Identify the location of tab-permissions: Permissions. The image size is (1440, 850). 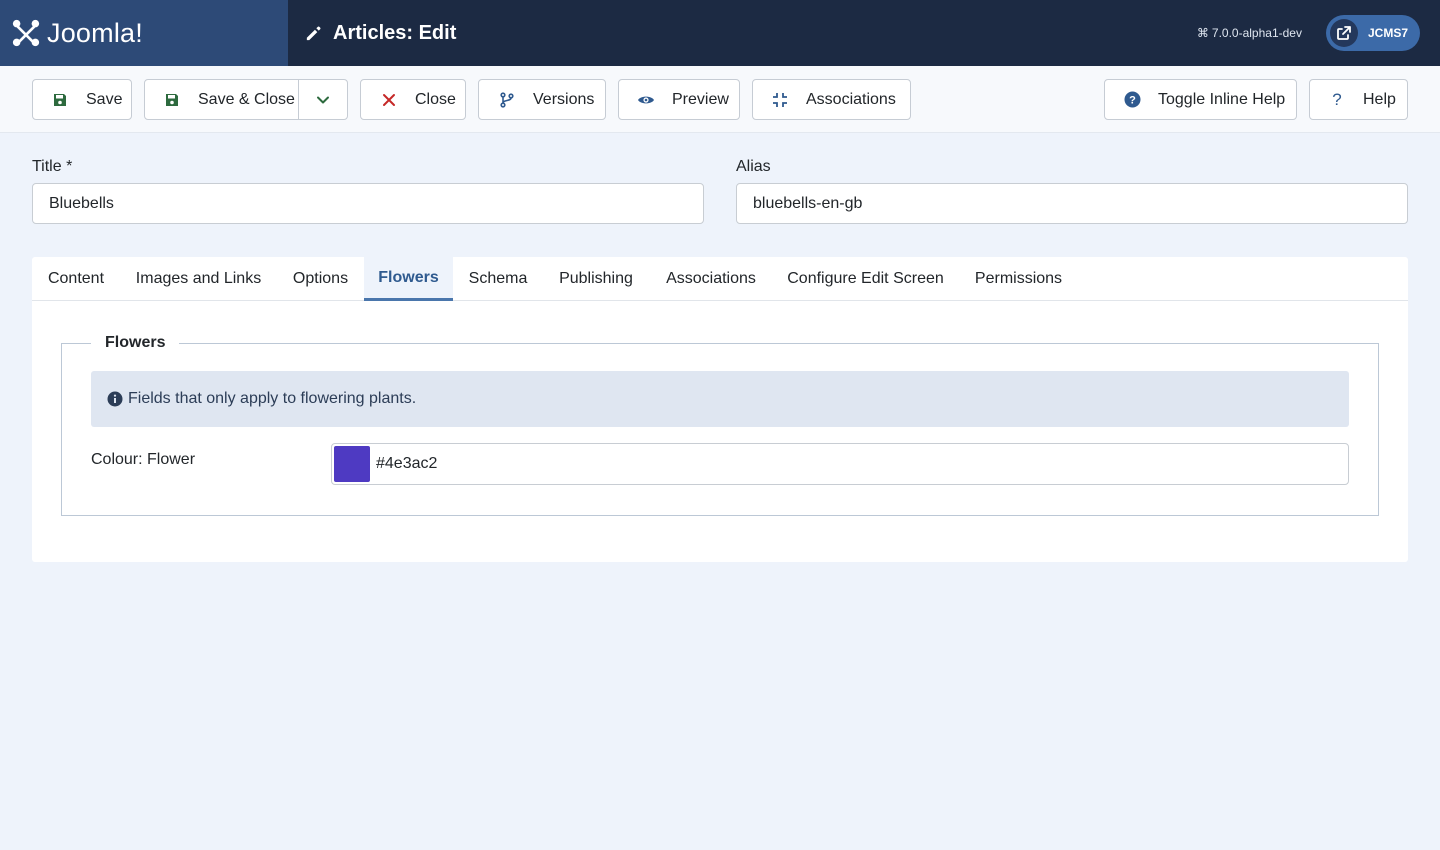
(1018, 279).